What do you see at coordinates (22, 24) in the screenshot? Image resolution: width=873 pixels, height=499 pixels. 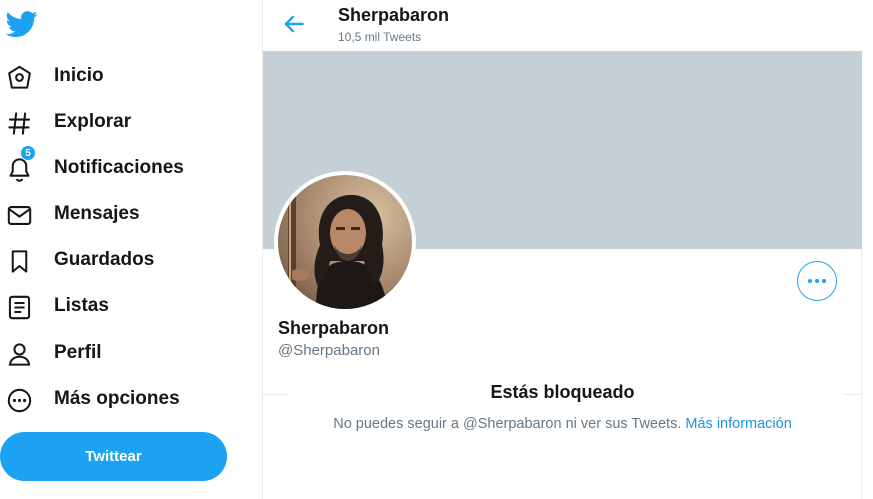 I see `twitter-bird-icon` at bounding box center [22, 24].